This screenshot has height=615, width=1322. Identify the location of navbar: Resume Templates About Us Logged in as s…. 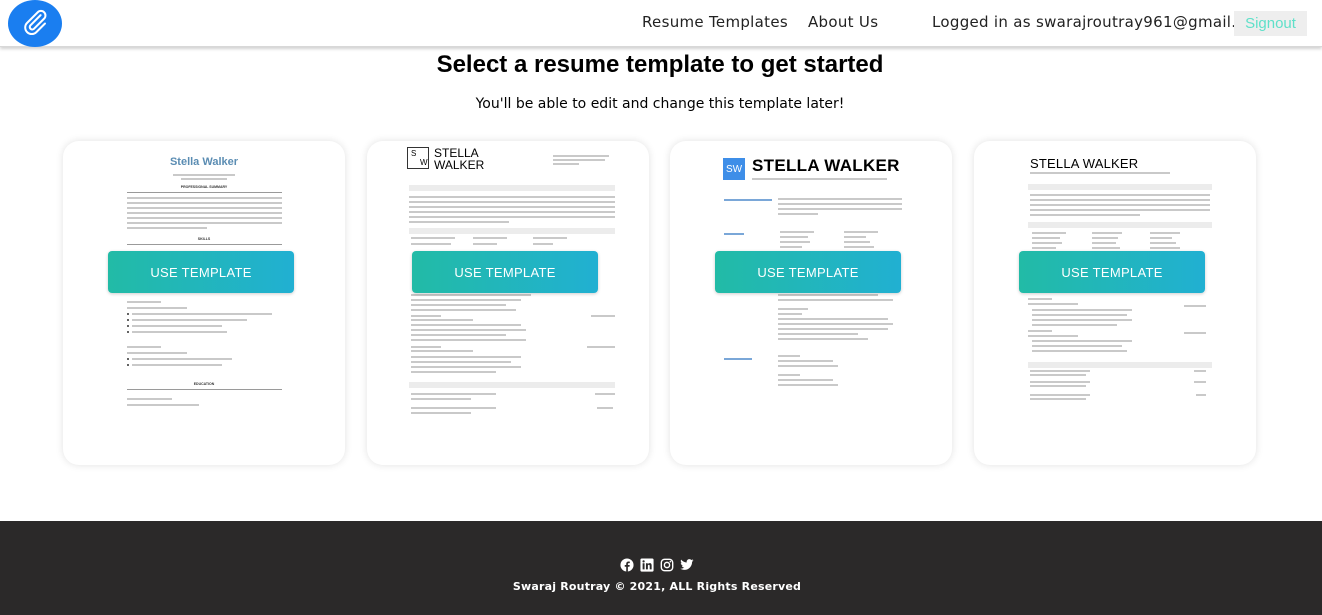
(661, 23).